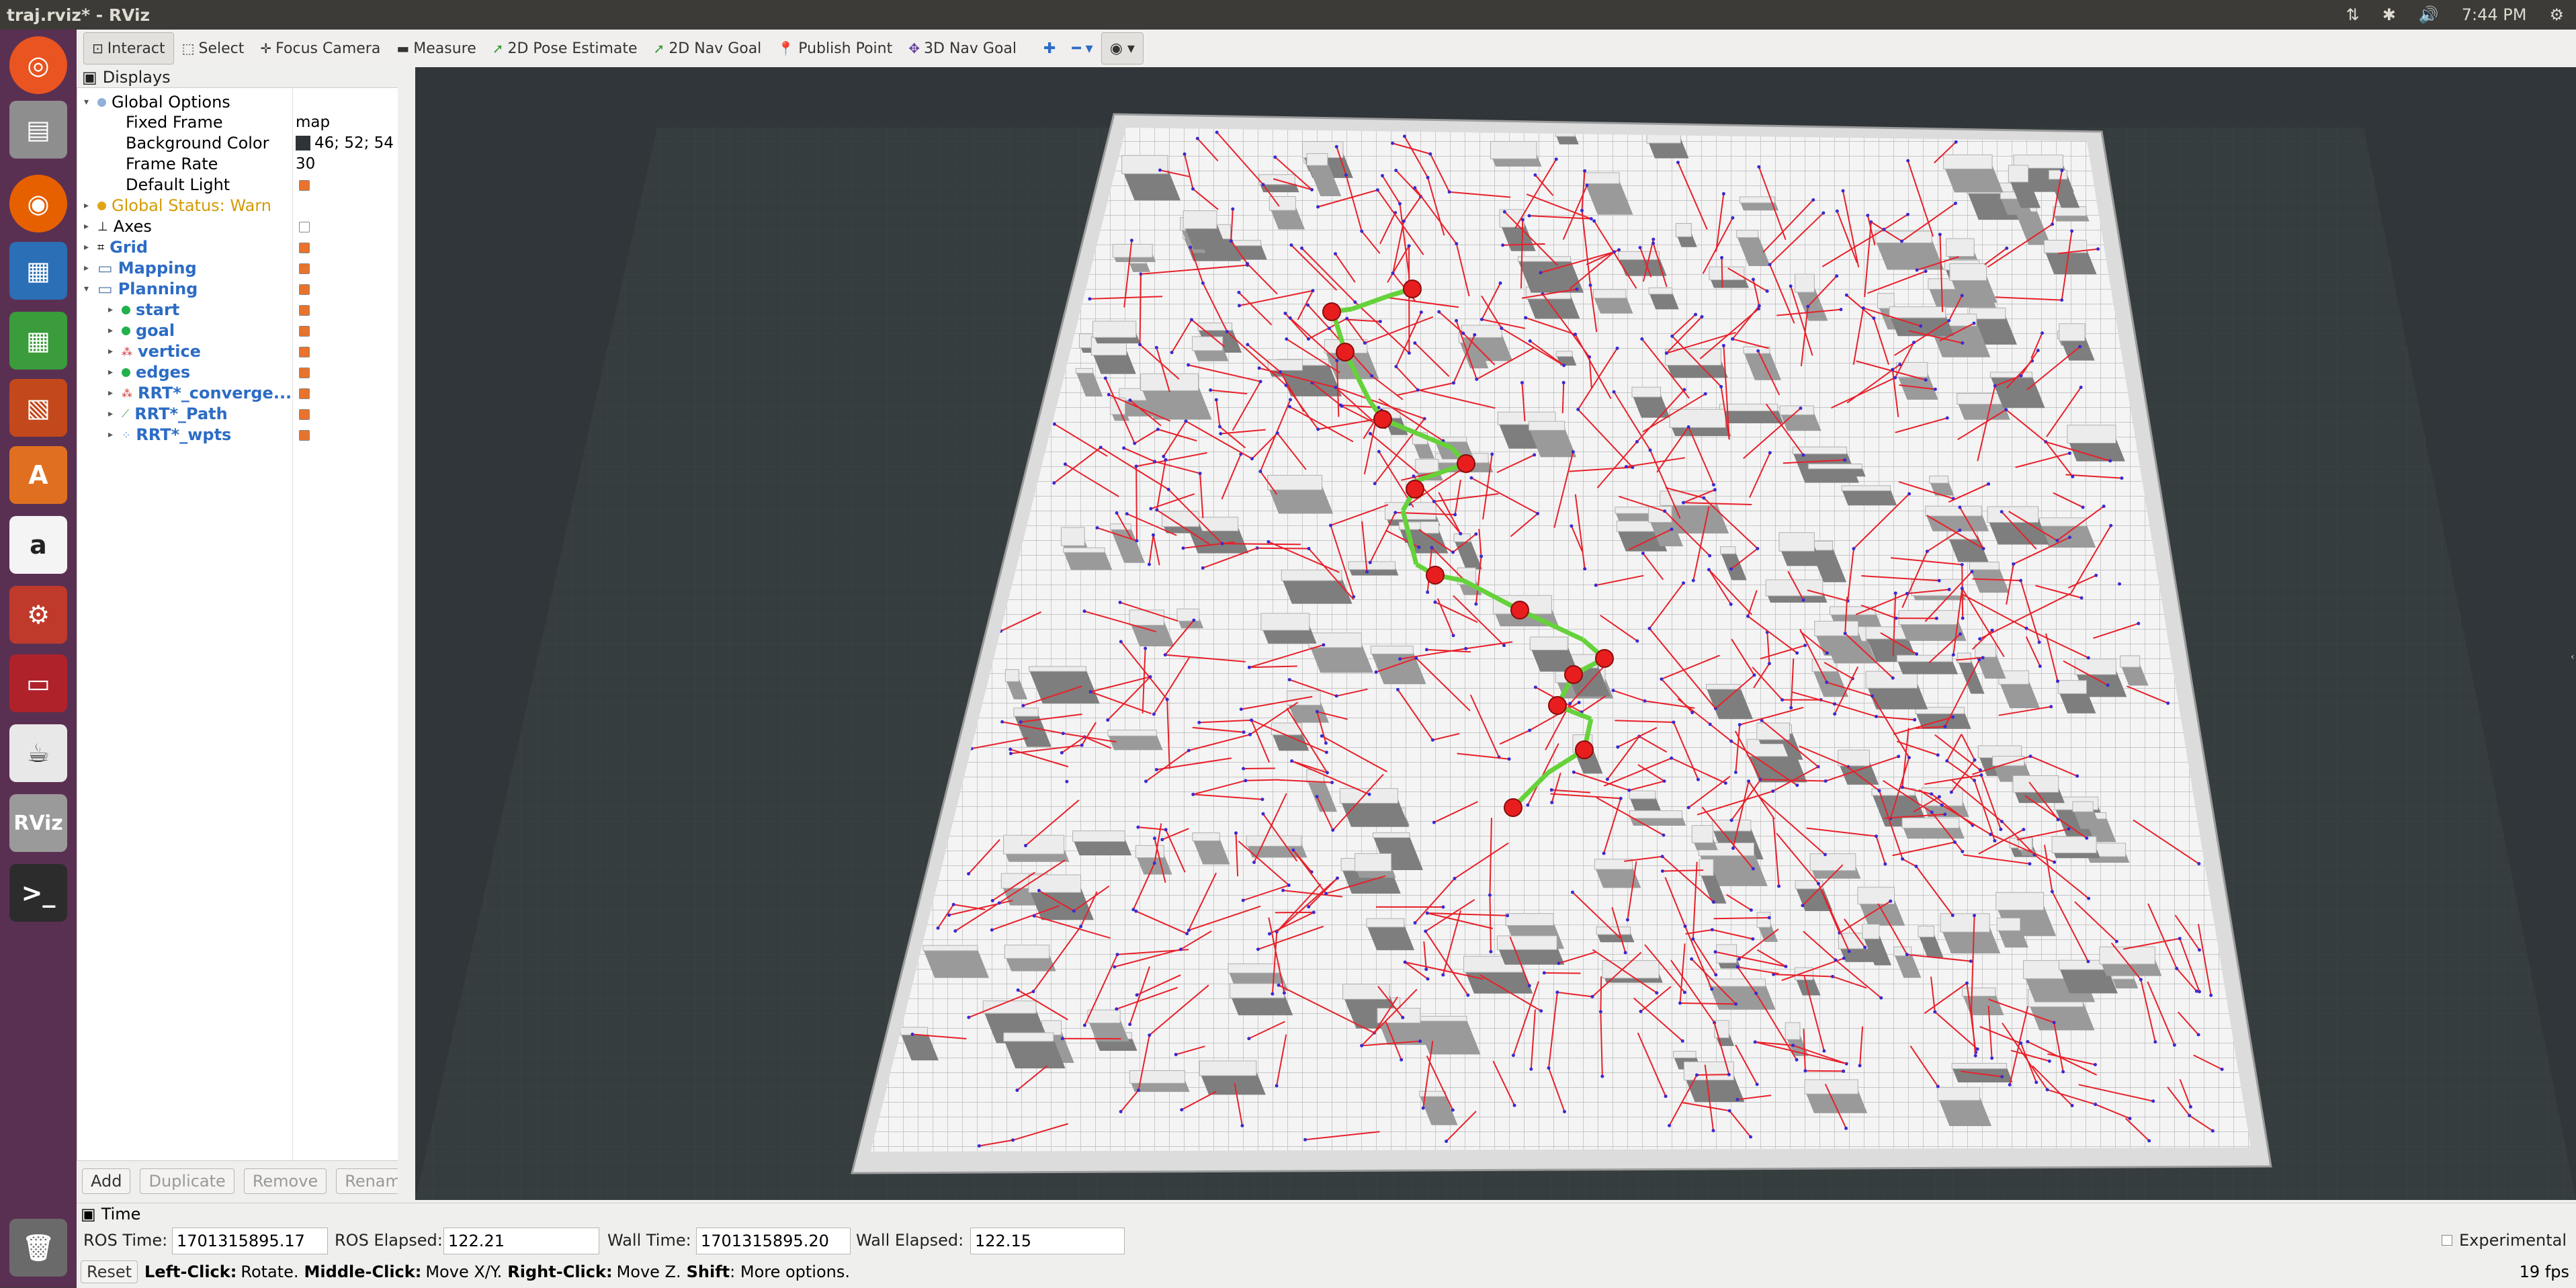 The width and height of the screenshot is (2576, 1288). What do you see at coordinates (141, 330) in the screenshot?
I see `tree-goal: ▸goal` at bounding box center [141, 330].